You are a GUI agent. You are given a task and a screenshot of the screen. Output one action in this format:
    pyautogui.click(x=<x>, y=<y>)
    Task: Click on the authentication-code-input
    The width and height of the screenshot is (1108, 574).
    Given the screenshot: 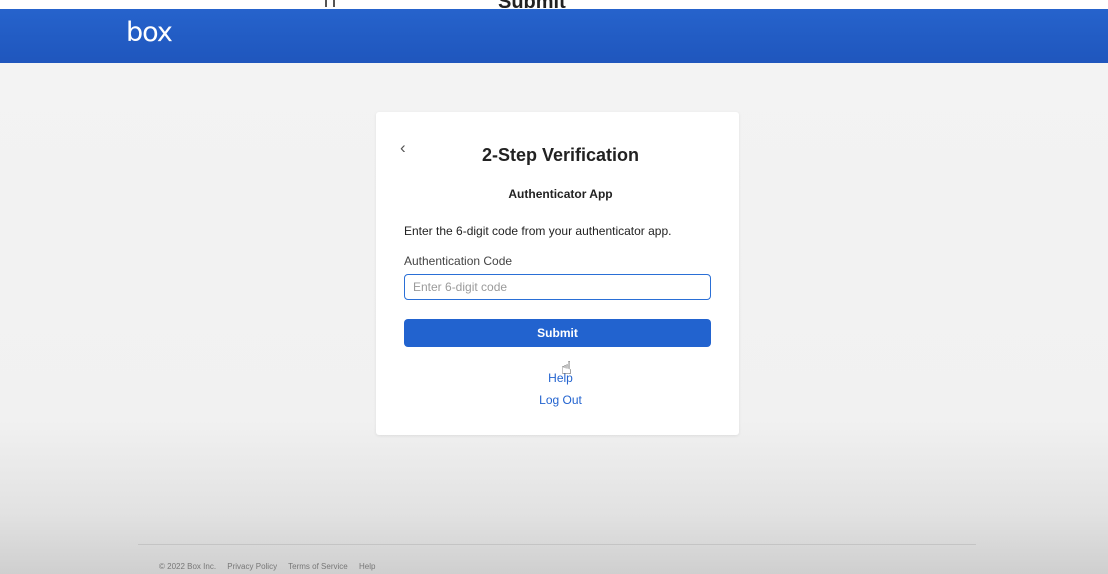 What is the action you would take?
    pyautogui.click(x=557, y=287)
    